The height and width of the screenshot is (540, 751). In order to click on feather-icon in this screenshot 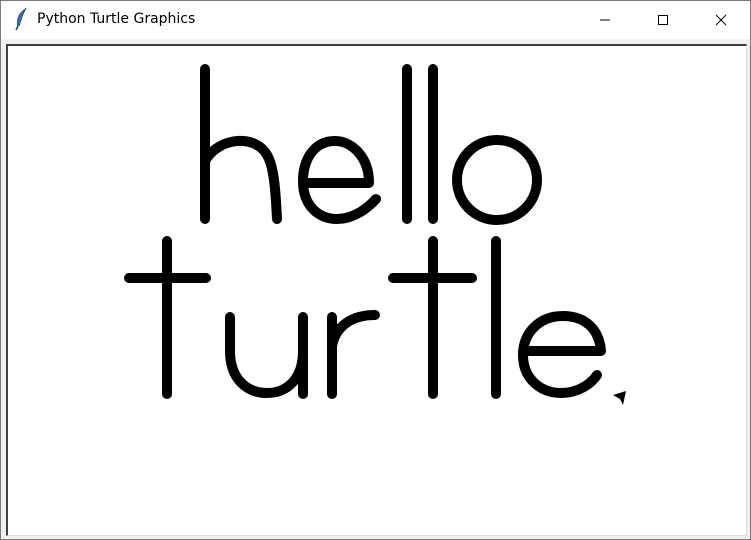, I will do `click(21, 19)`.